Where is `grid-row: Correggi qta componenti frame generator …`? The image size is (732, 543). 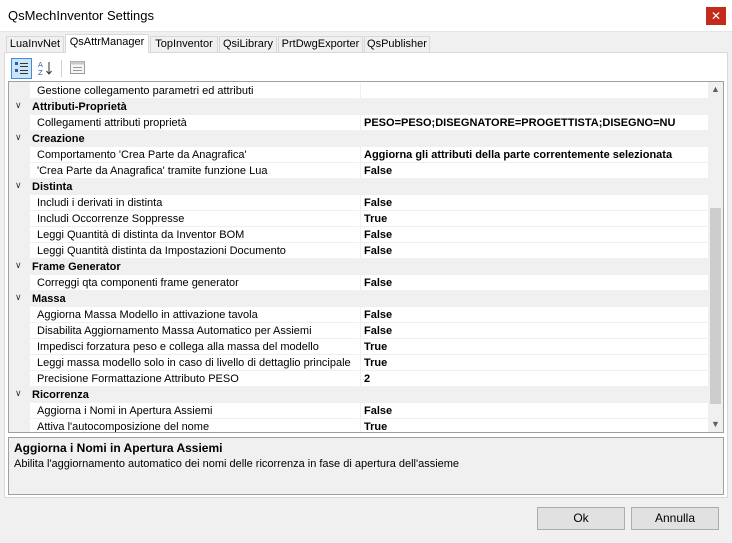
grid-row: Correggi qta componenti frame generator … is located at coordinates (359, 283).